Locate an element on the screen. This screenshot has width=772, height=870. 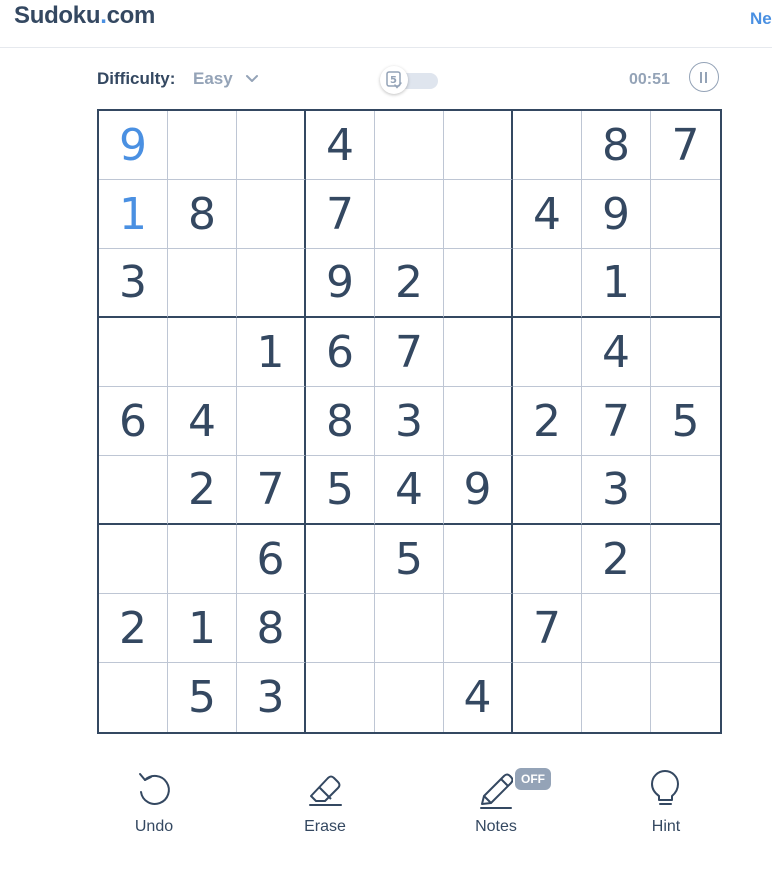
lightbulb-icon is located at coordinates (665, 787).